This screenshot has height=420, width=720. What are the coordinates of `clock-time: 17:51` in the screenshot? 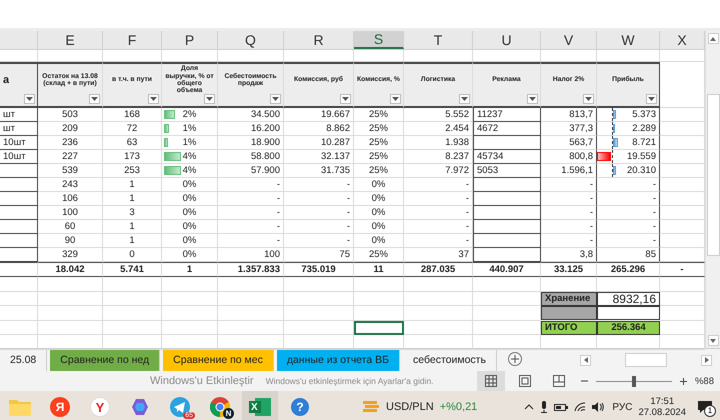 It's located at (662, 401).